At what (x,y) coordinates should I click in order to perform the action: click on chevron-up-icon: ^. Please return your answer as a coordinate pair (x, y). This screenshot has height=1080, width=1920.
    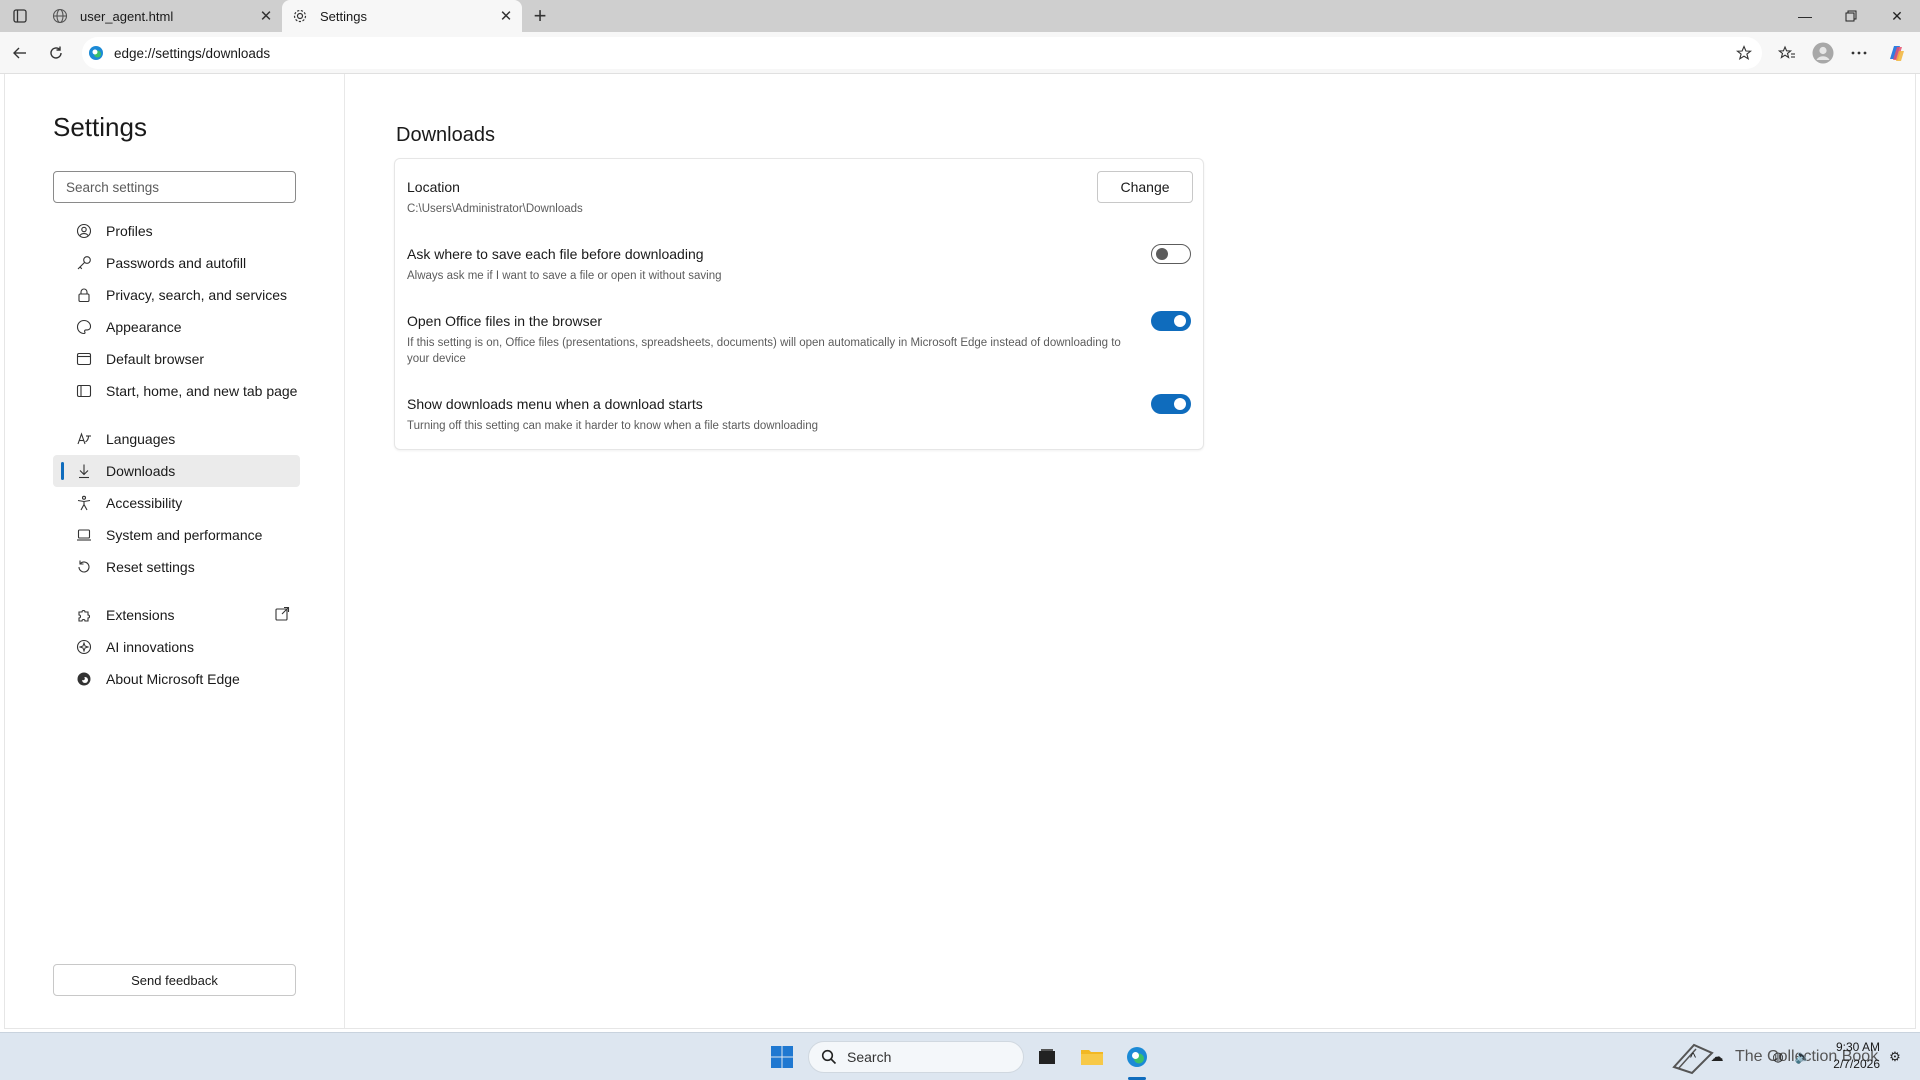
    Looking at the image, I should click on (1693, 1057).